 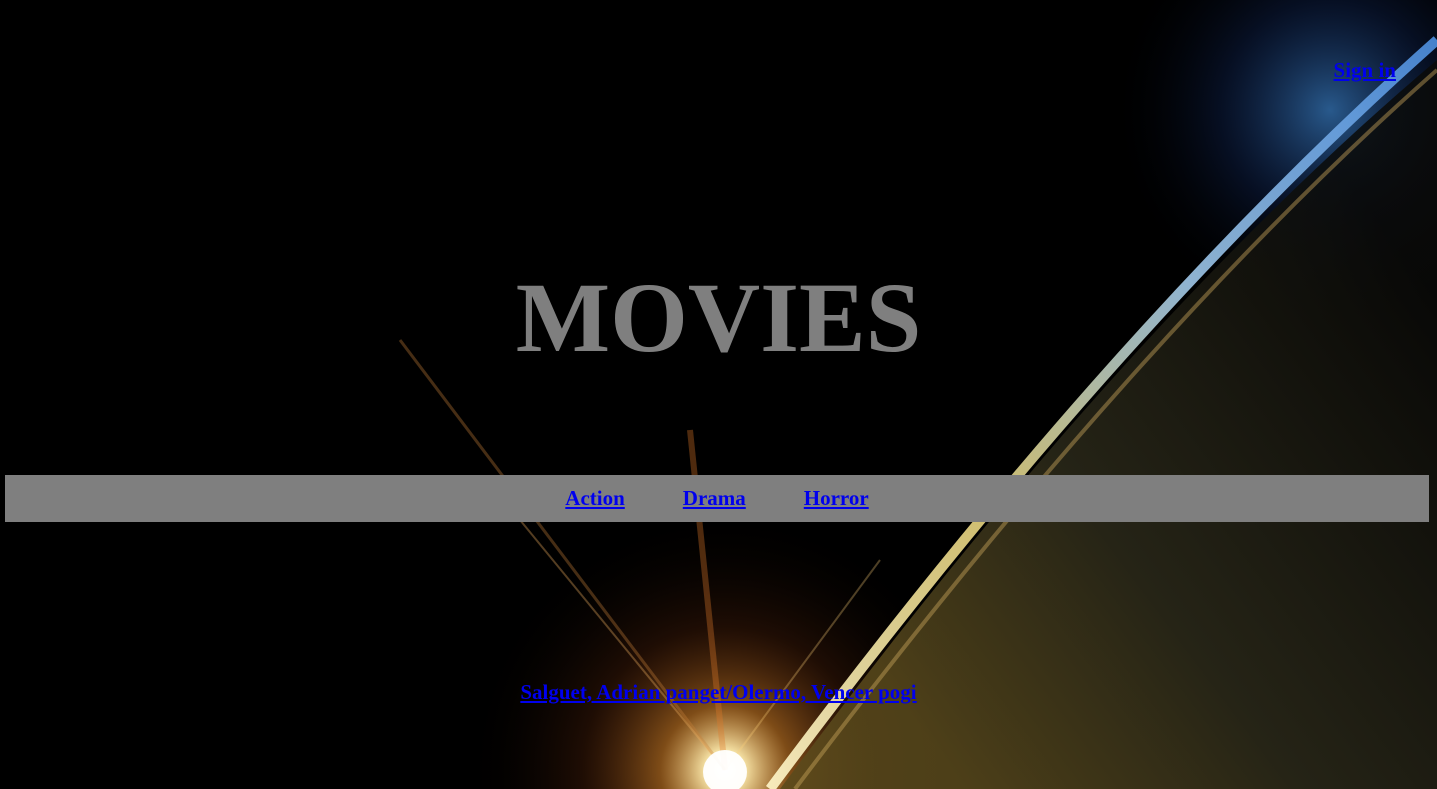 What do you see at coordinates (836, 498) in the screenshot?
I see `nav-link-horror: Horror` at bounding box center [836, 498].